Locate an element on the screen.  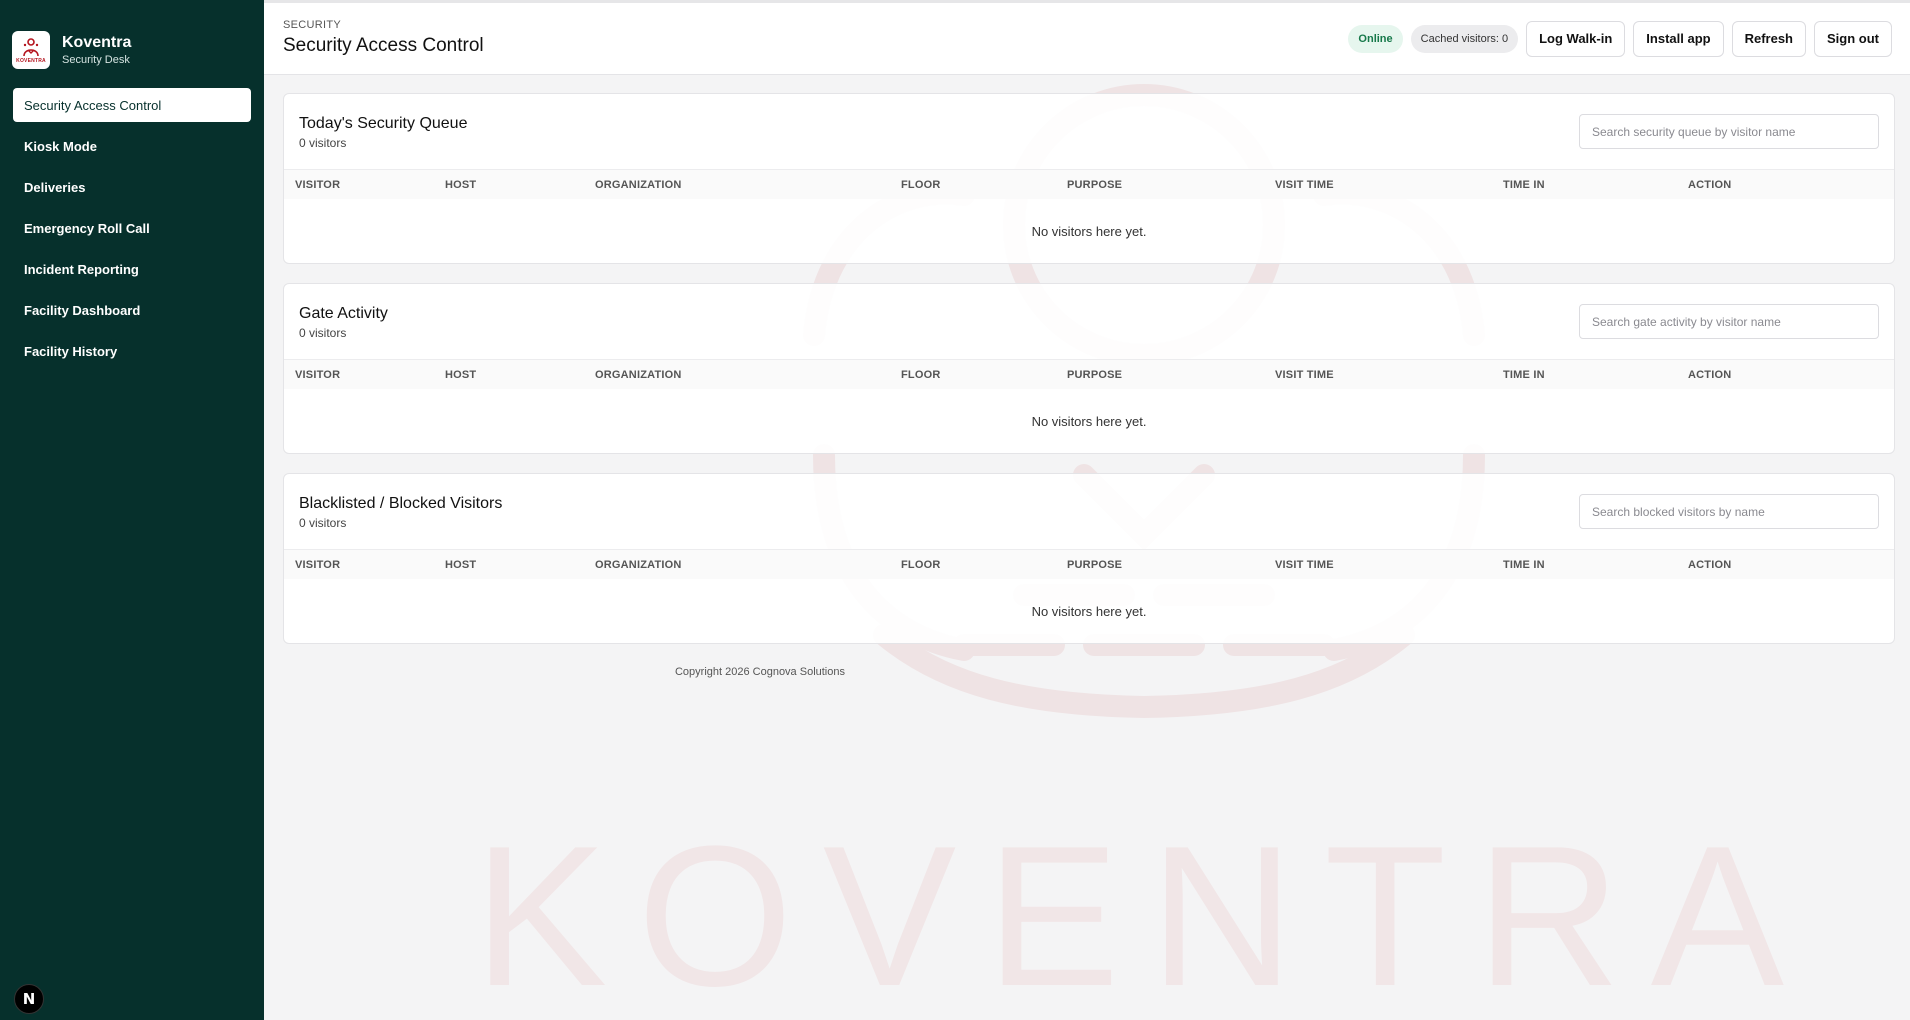
title-block: SECURITY Security Access Control is located at coordinates (383, 38).